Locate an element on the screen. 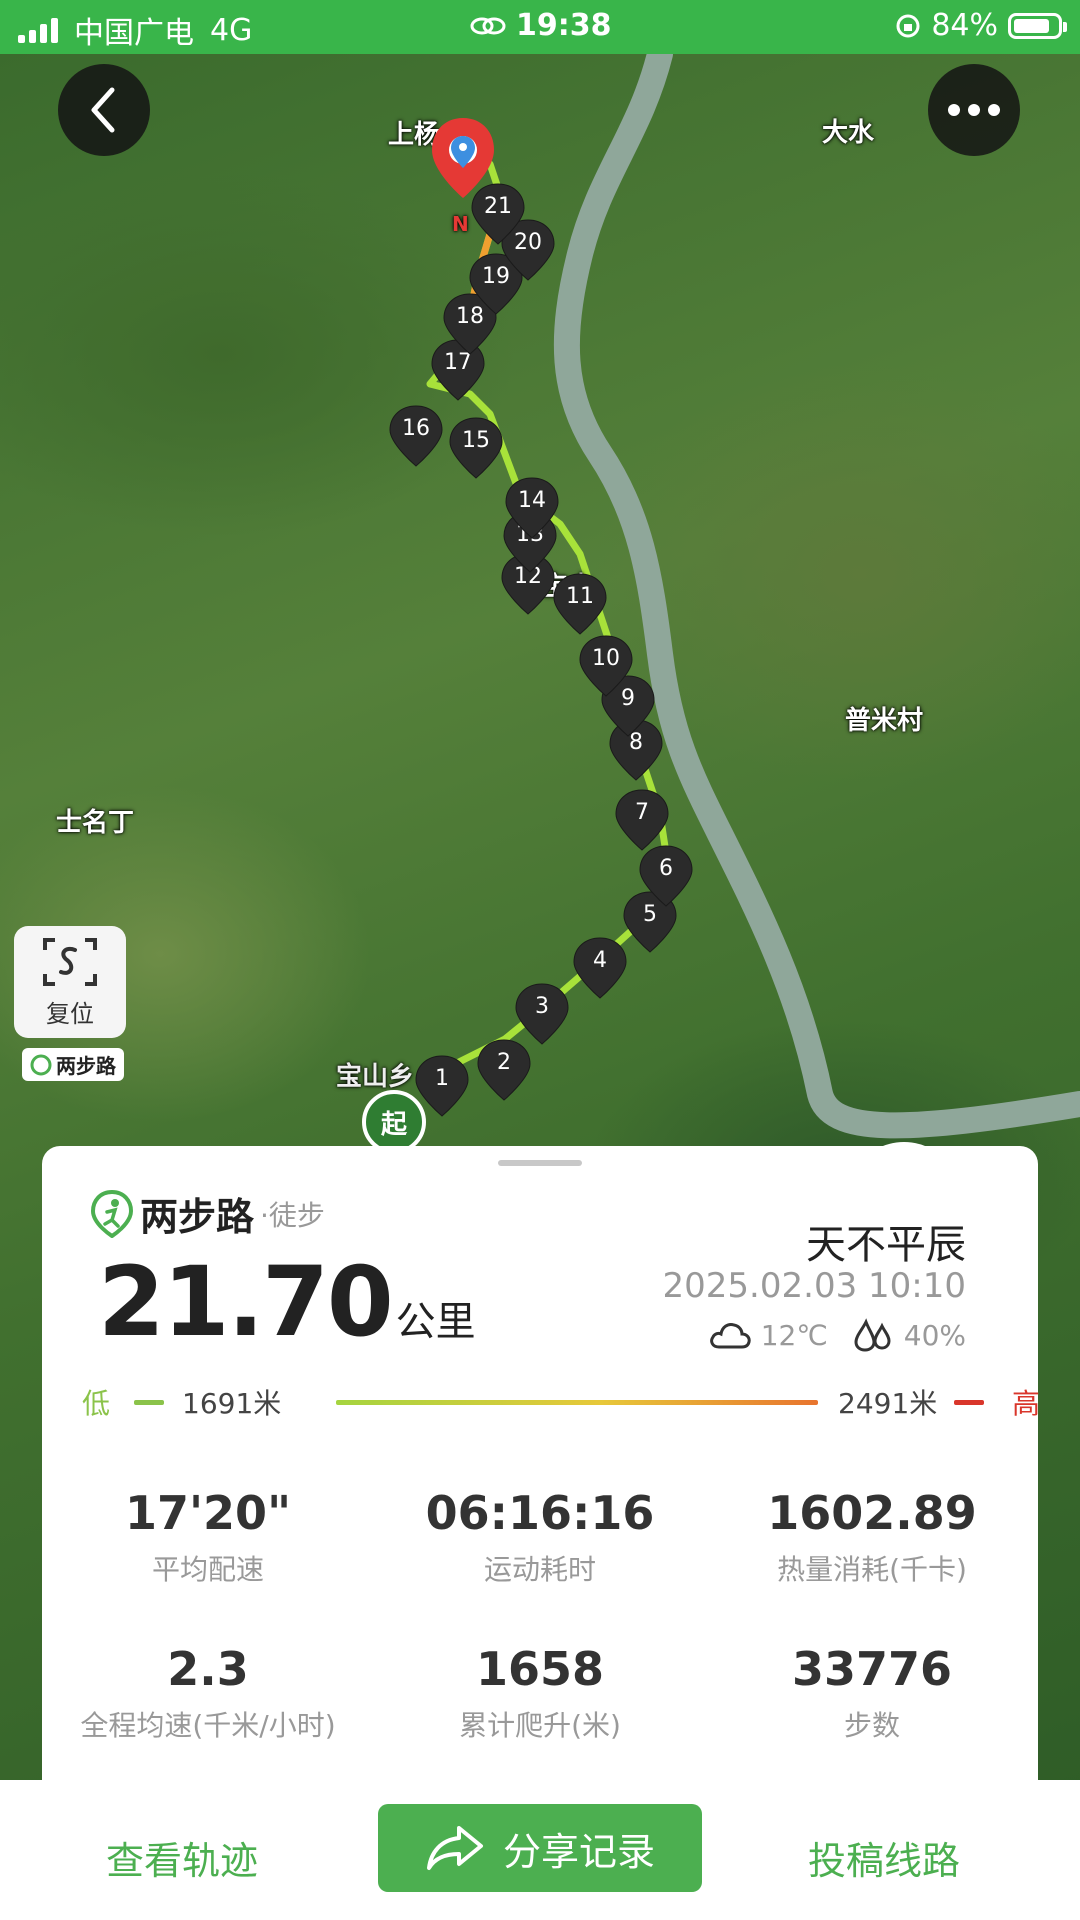 This screenshot has width=1080, height=1920. share-record-button: 分享记录 is located at coordinates (540, 1848).